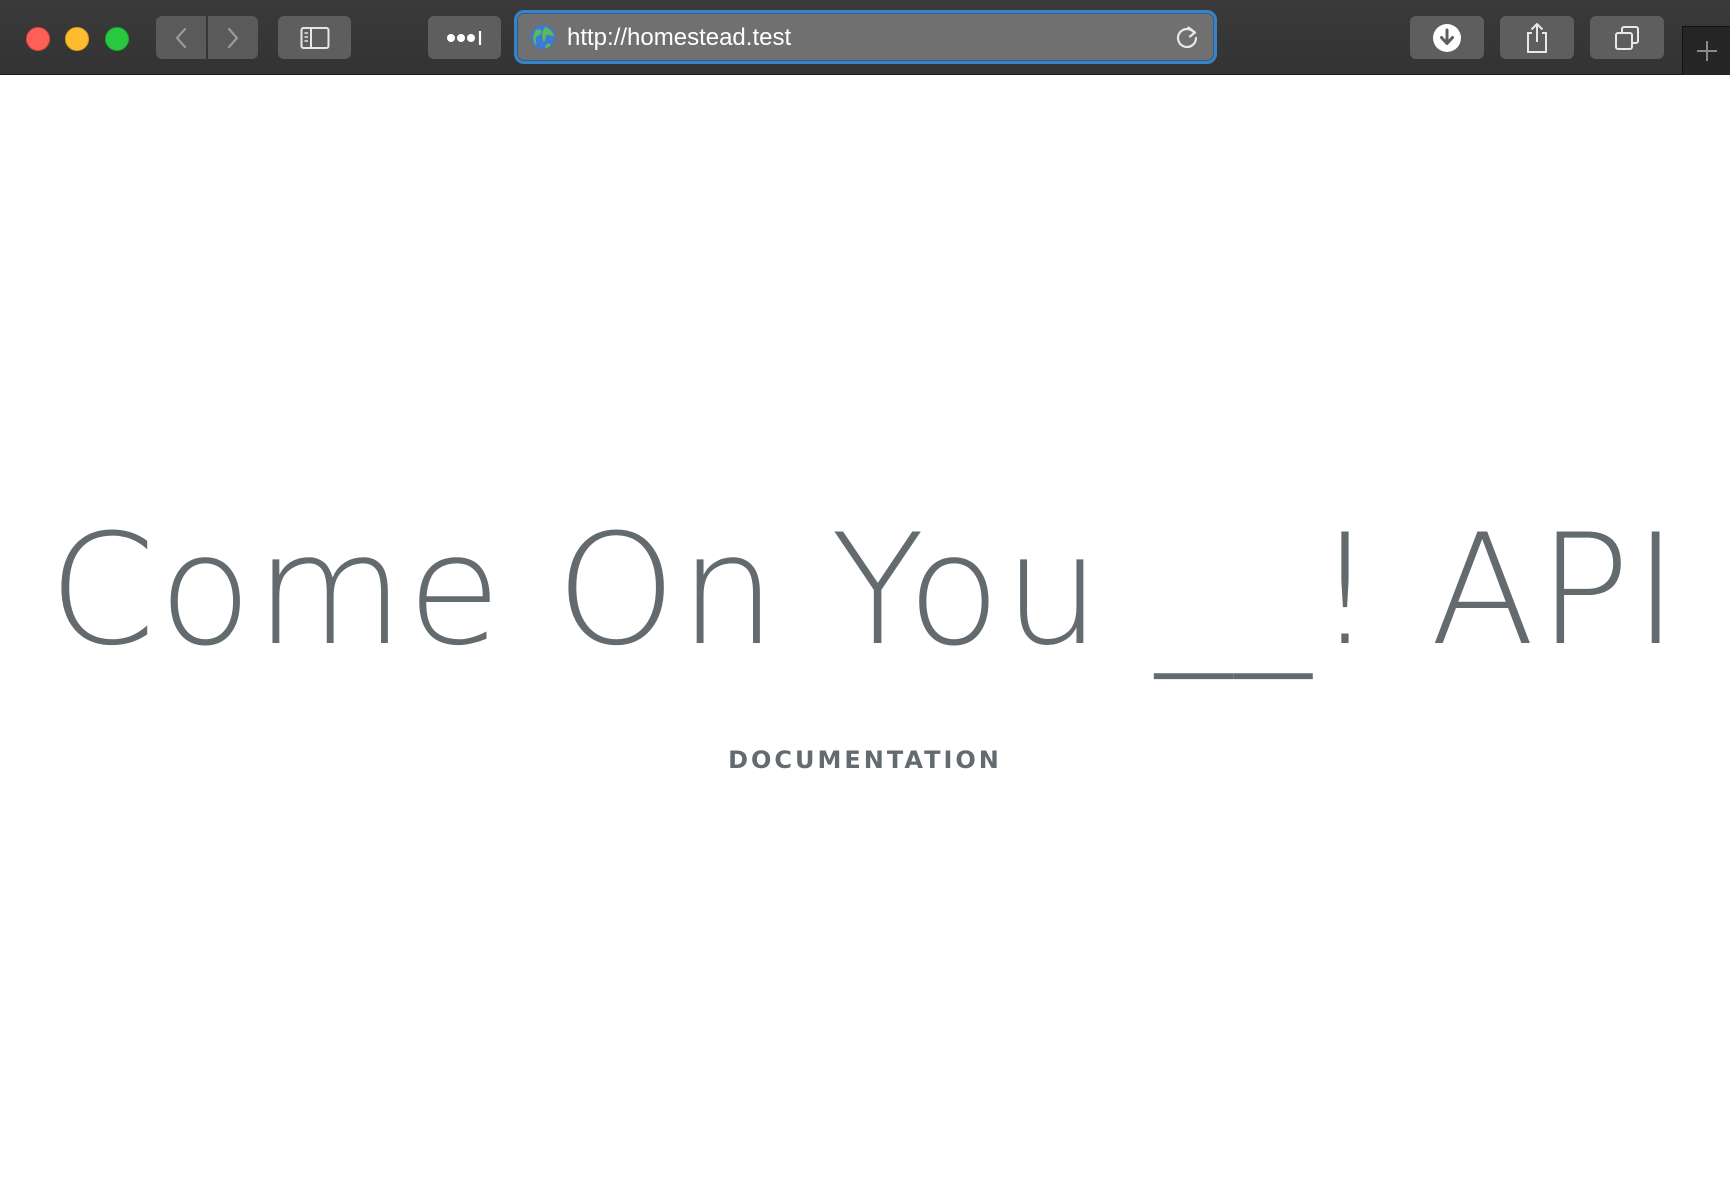 This screenshot has width=1730, height=1204. I want to click on close-window-button, so click(38, 39).